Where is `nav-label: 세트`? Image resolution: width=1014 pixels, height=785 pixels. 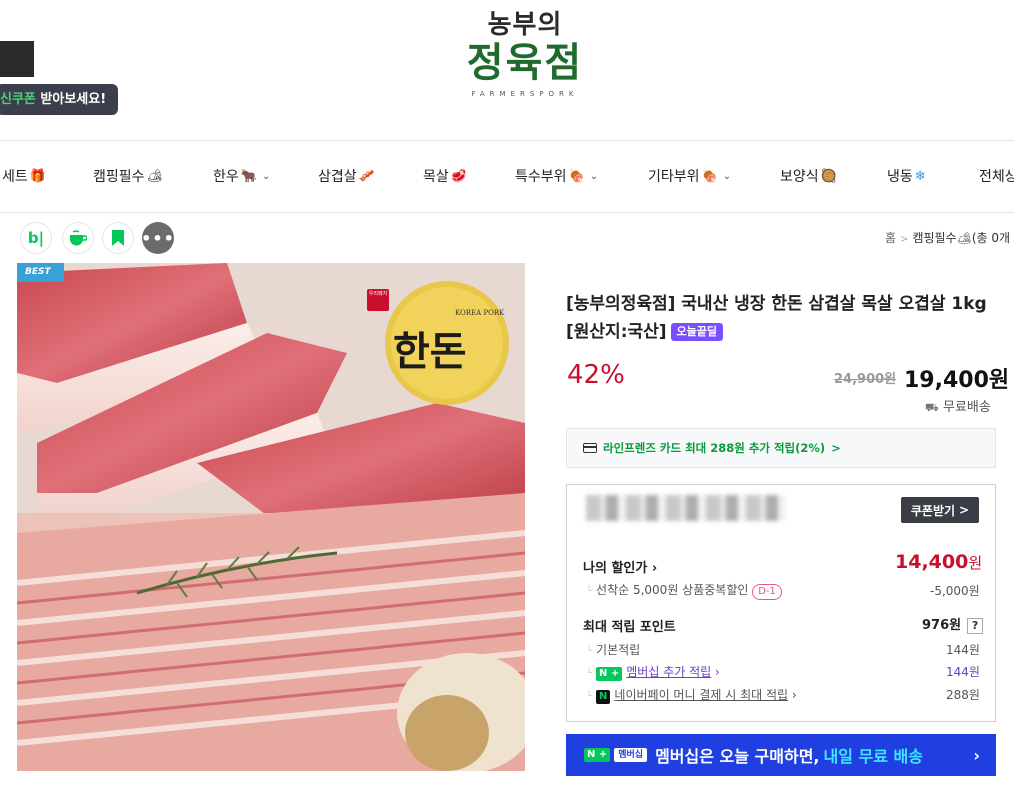
nav-label: 세트 is located at coordinates (15, 177).